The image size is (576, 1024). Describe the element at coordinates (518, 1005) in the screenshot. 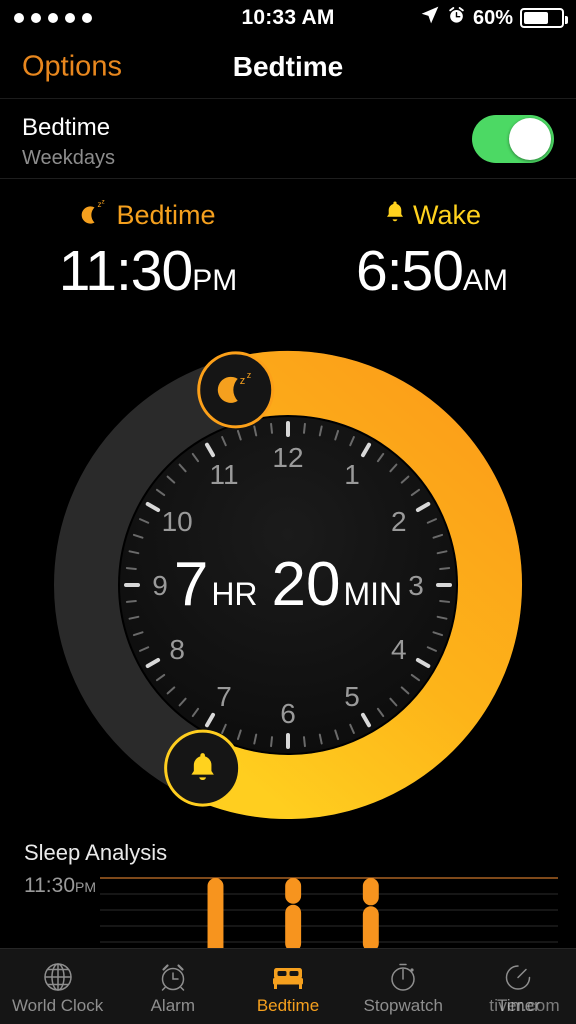

I see `tab-label: Timer` at that location.